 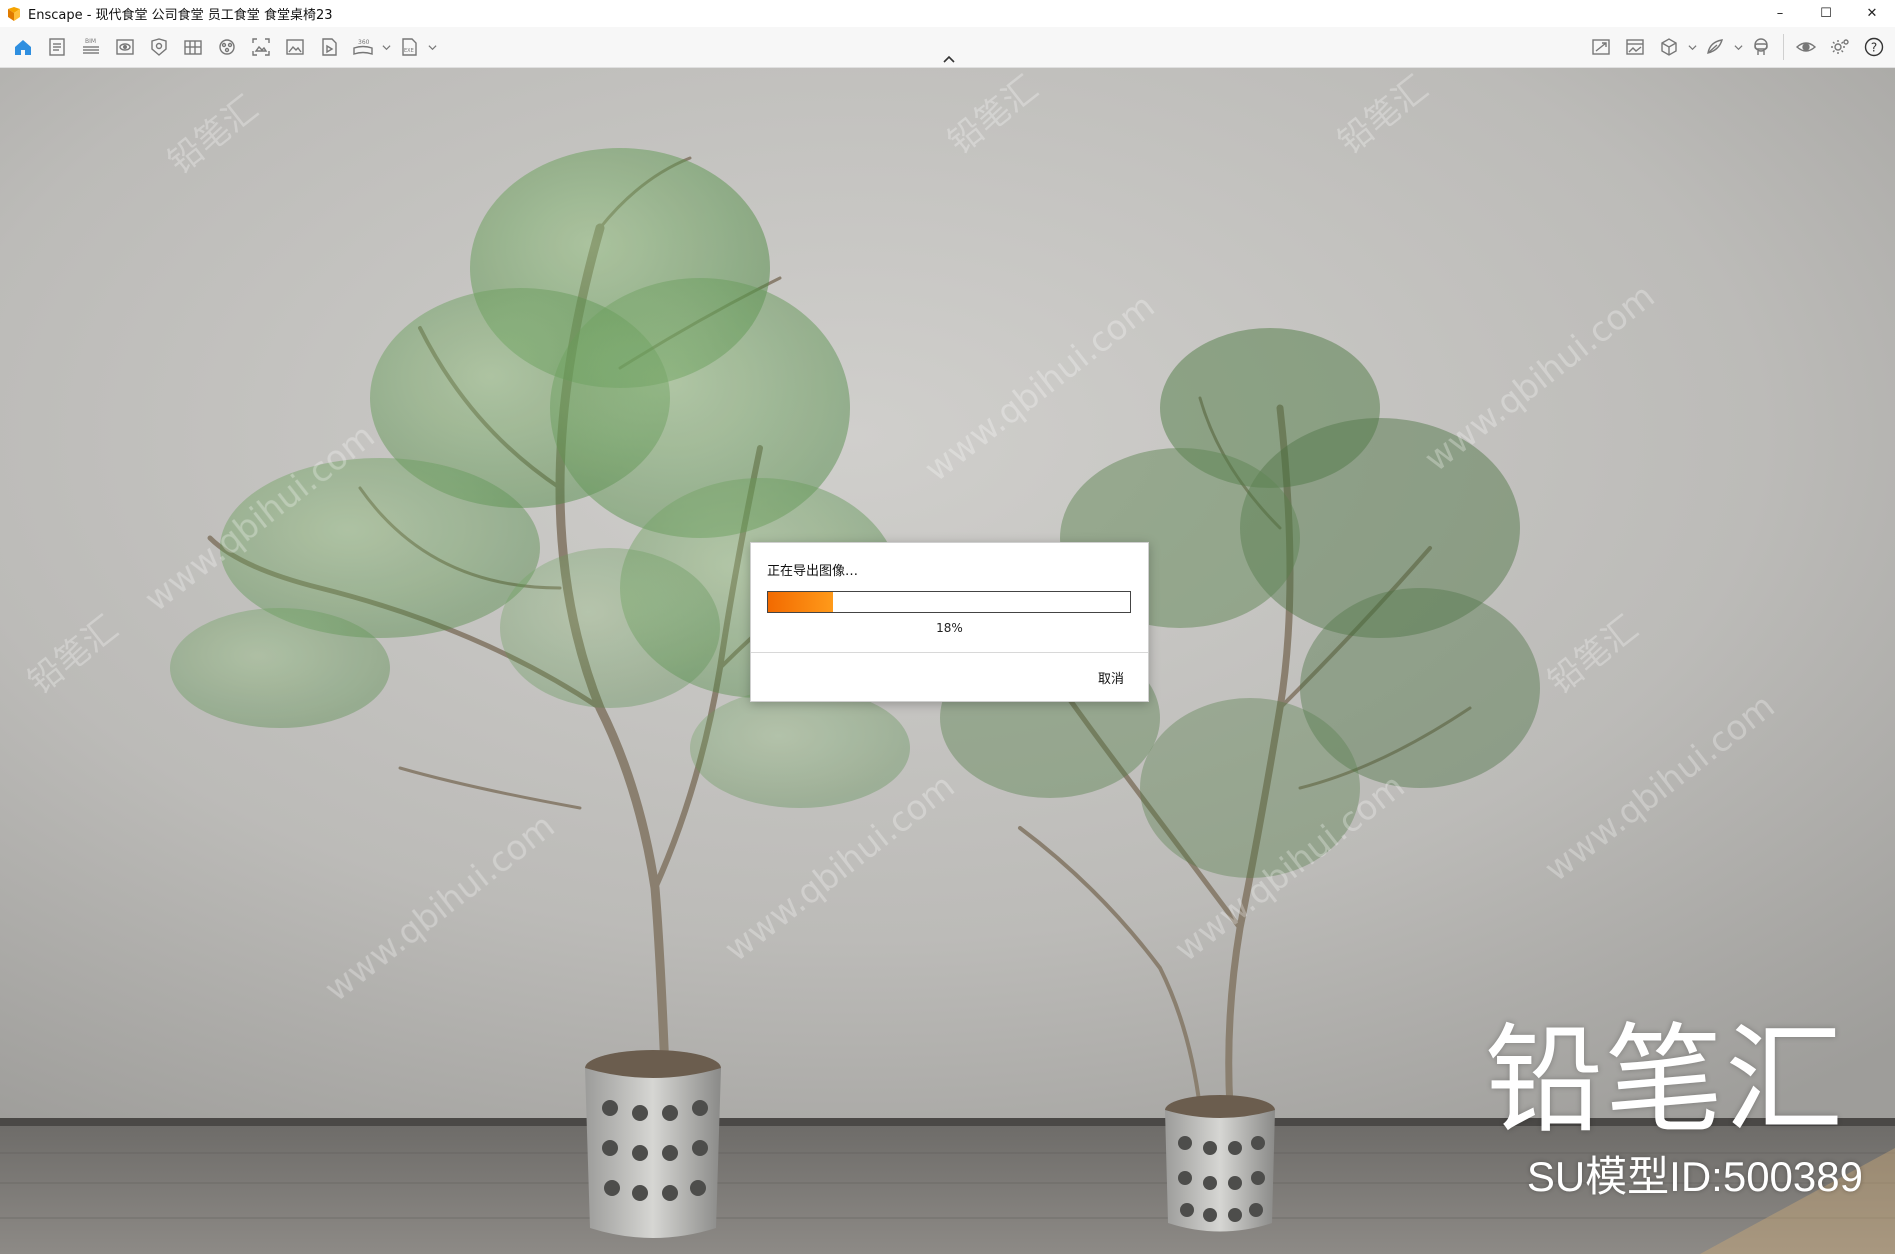 I want to click on material-editor-button, so click(x=193, y=47).